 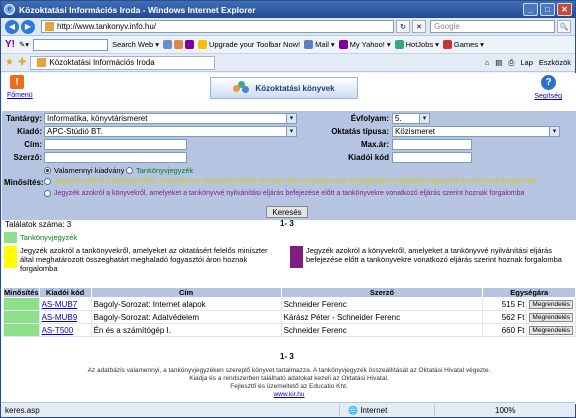 I want to click on favorites-star-icon: ★, so click(x=9, y=62).